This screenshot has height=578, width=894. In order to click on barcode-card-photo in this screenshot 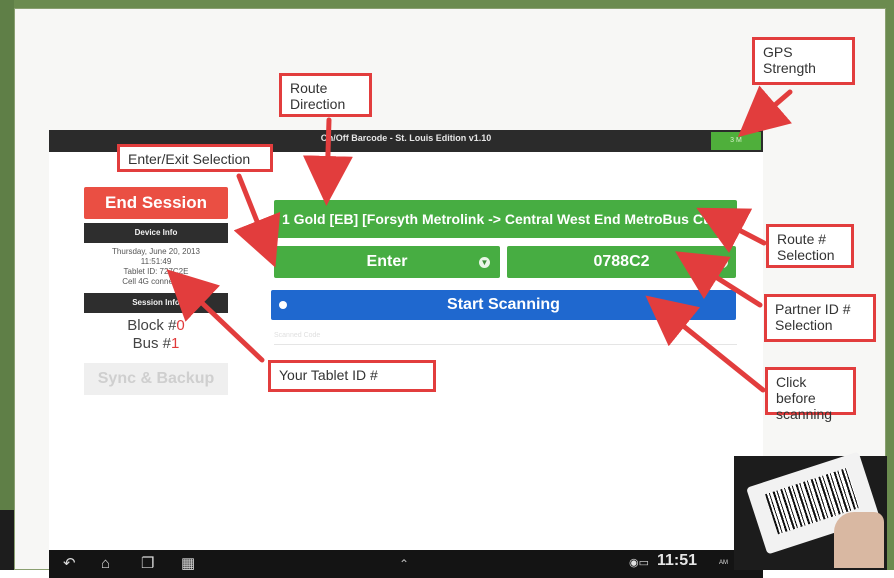, I will do `click(810, 510)`.